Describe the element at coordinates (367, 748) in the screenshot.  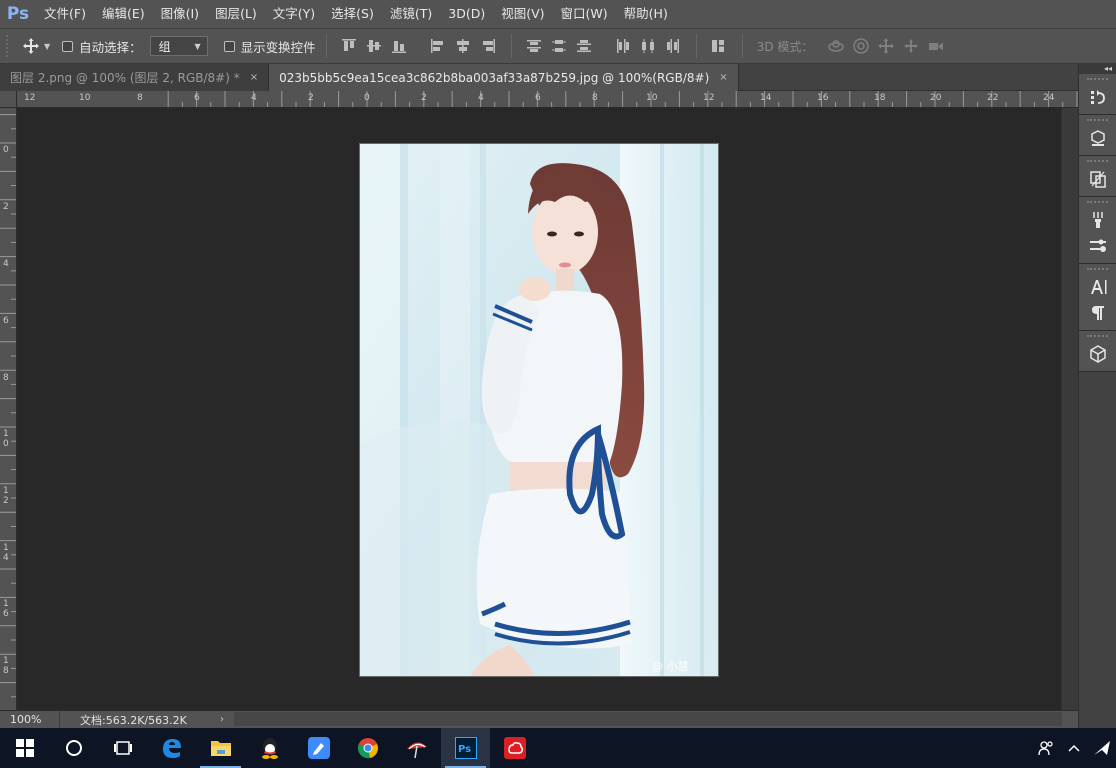
I see `chrome-icon` at that location.